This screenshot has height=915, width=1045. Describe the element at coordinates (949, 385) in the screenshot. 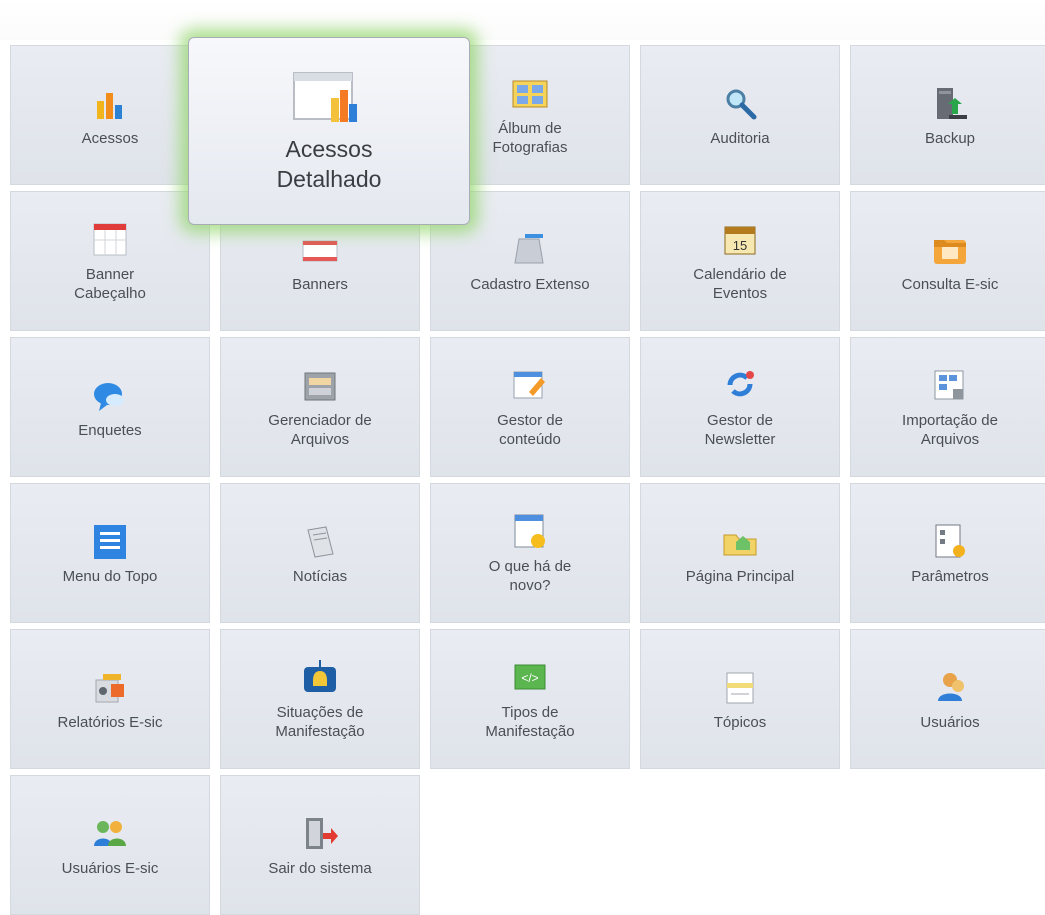

I see `import-icon` at that location.